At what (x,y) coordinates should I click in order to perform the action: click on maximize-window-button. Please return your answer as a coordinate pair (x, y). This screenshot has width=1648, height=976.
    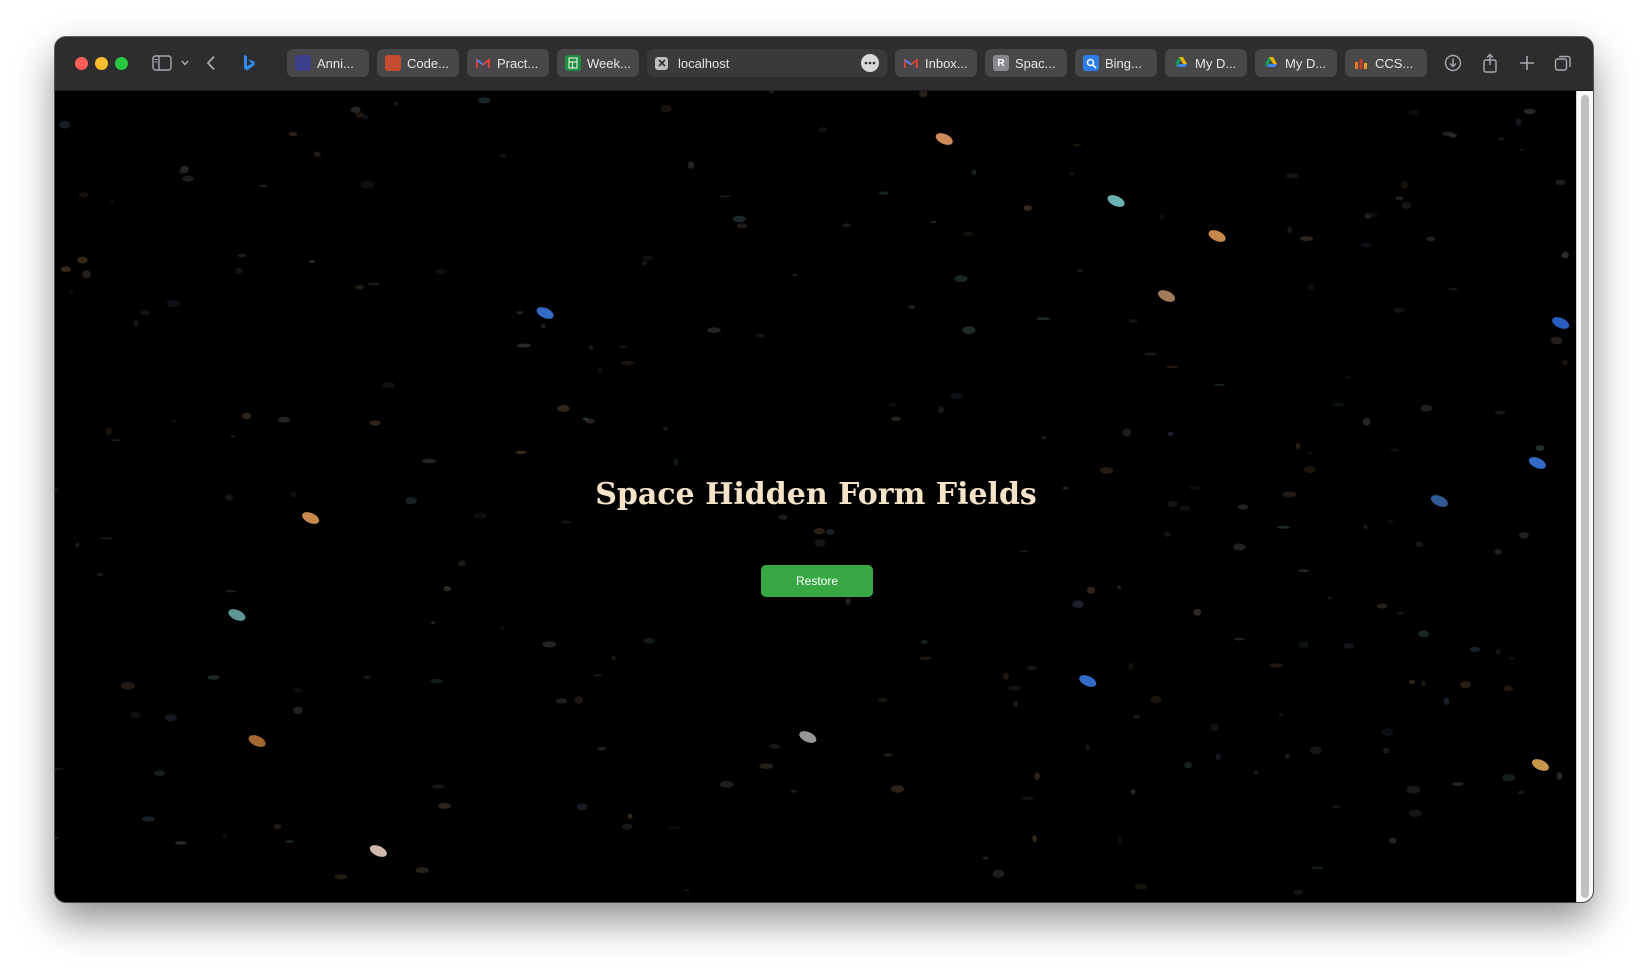
    Looking at the image, I should click on (121, 63).